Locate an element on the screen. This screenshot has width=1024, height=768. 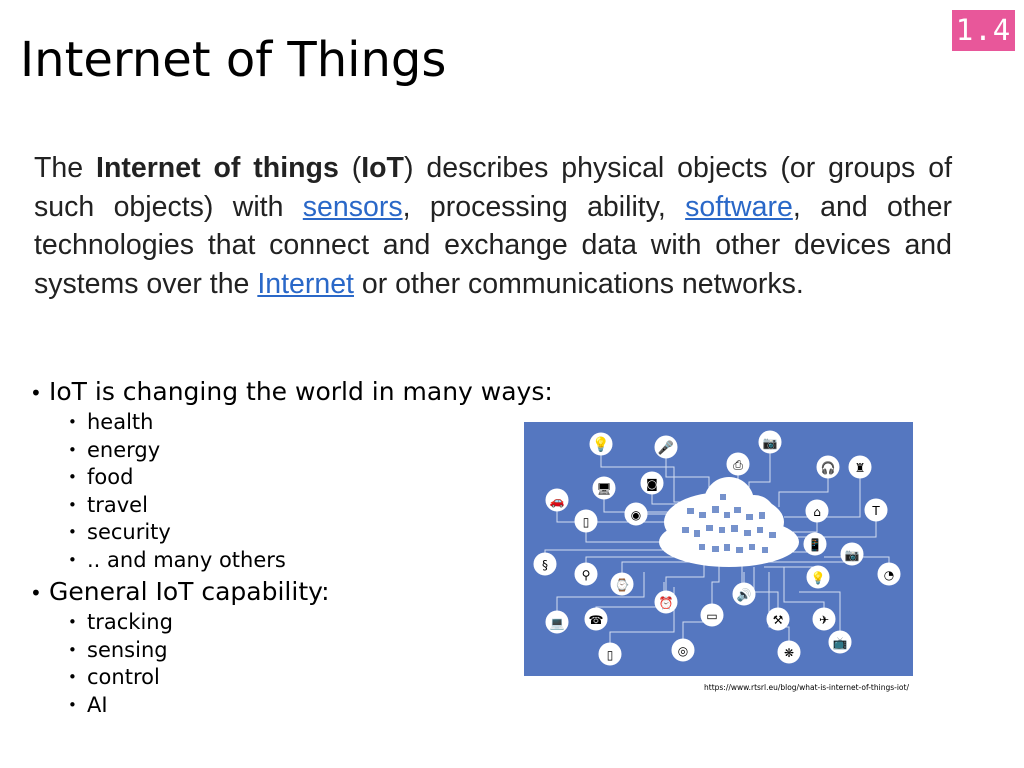
software-link: software is located at coordinates (739, 207).